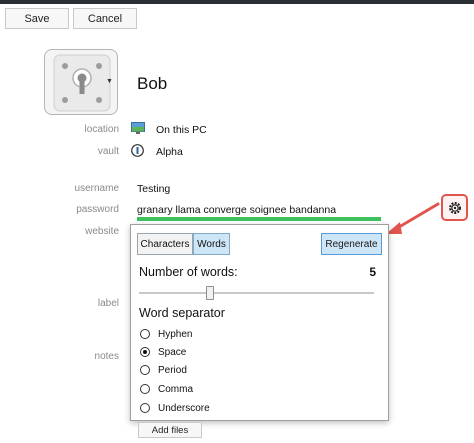 The image size is (474, 443). What do you see at coordinates (37, 18) in the screenshot?
I see `save-button: Save` at bounding box center [37, 18].